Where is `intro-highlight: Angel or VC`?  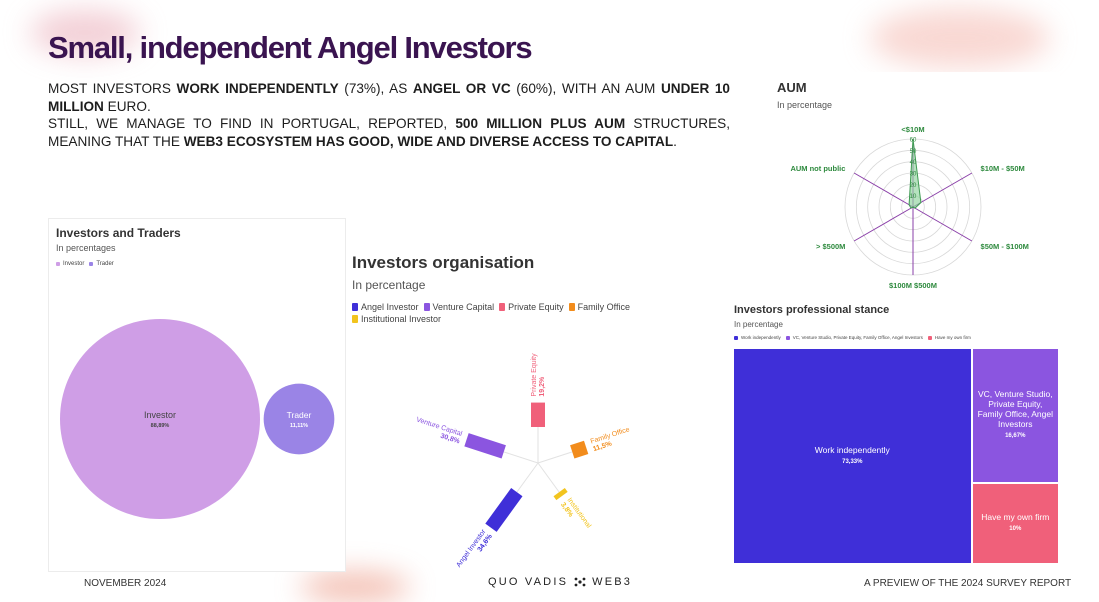
intro-highlight: Angel or VC is located at coordinates (461, 88).